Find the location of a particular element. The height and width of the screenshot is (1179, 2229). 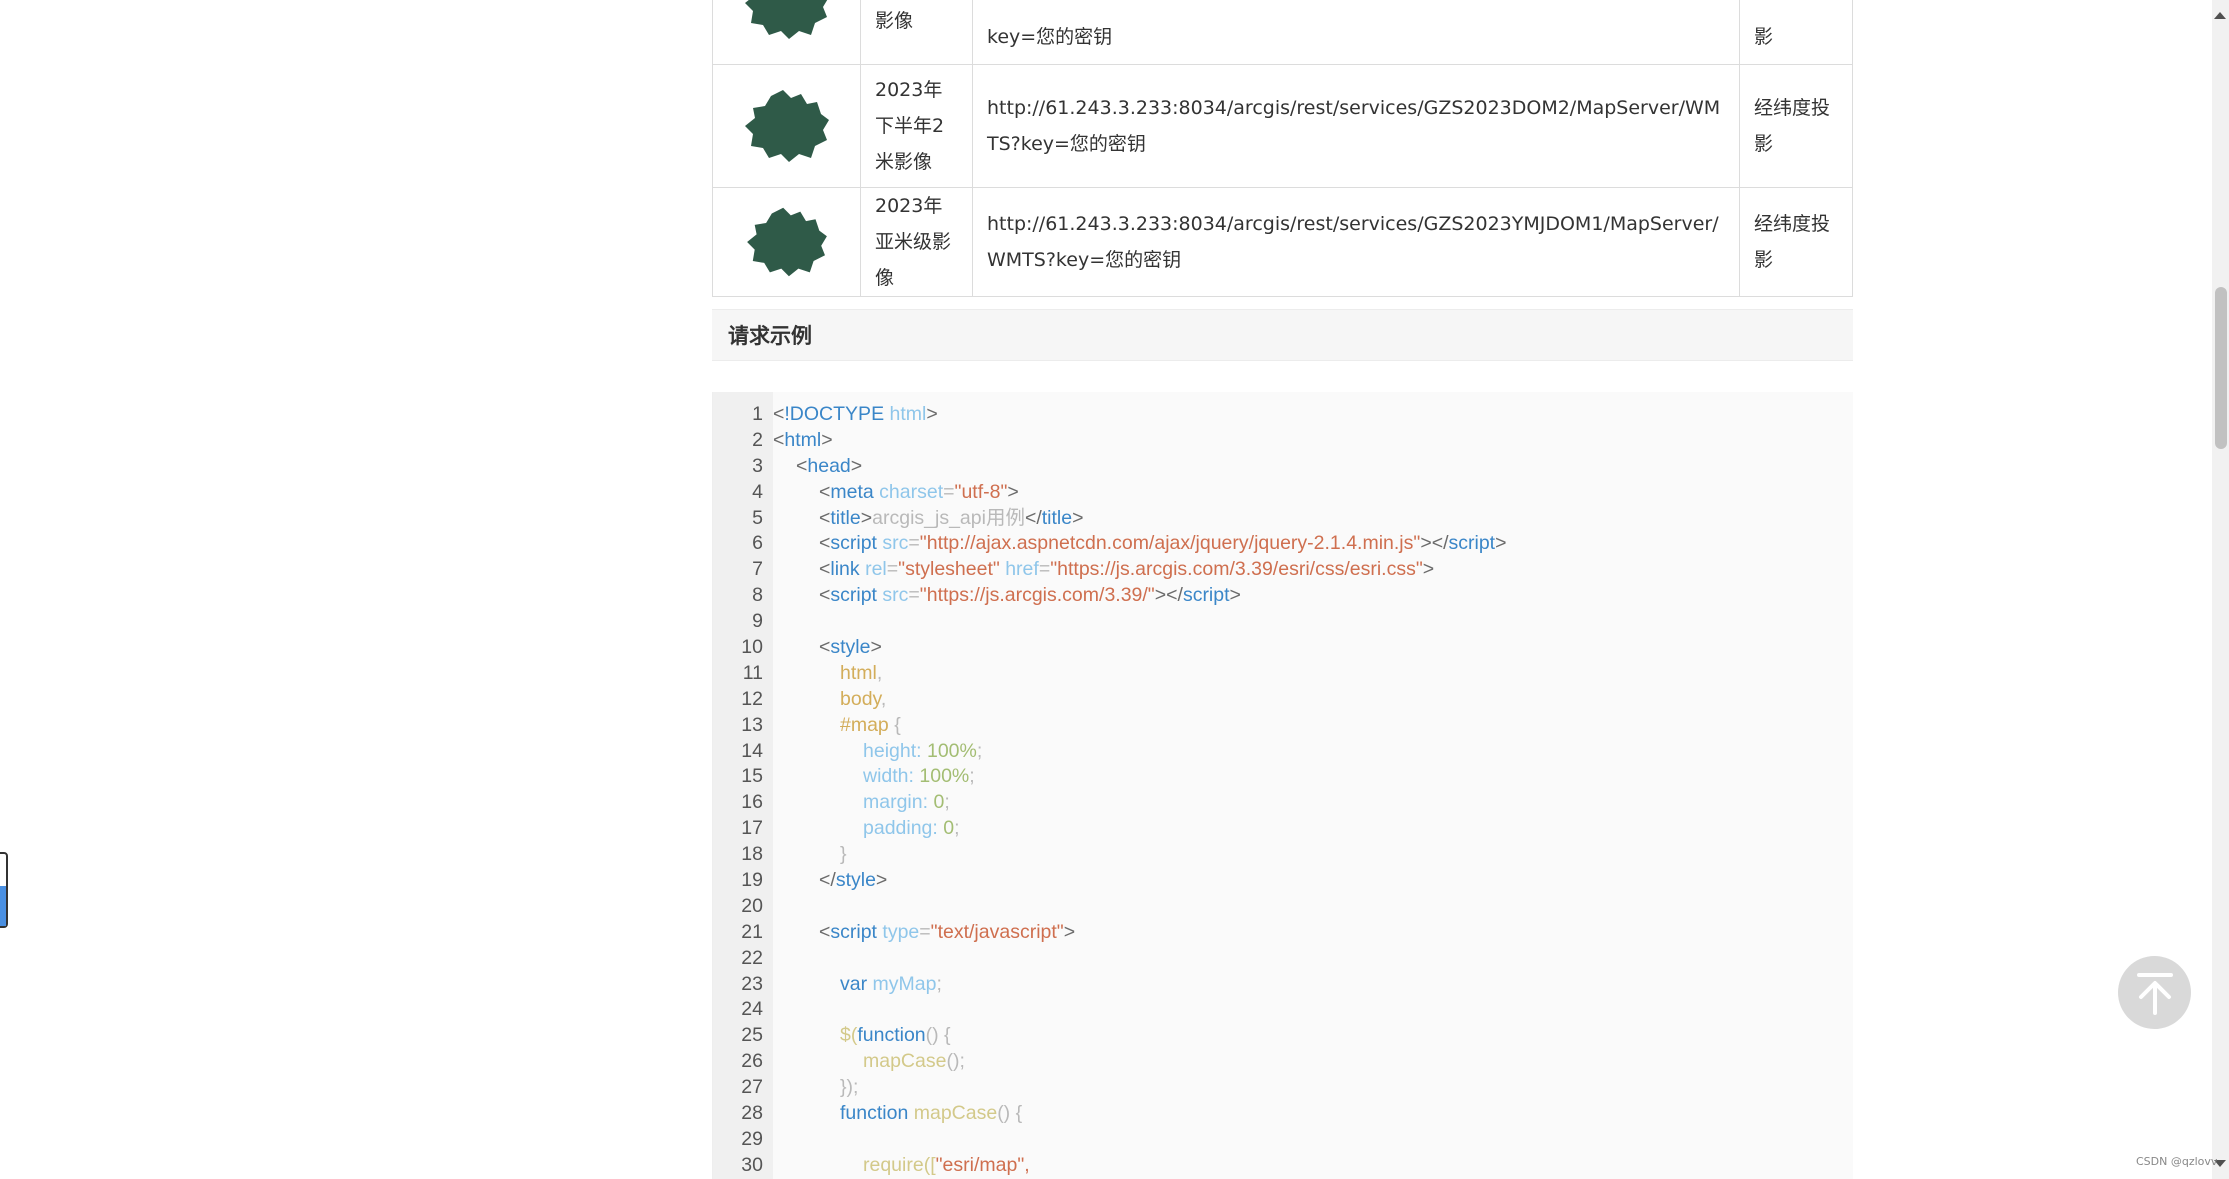

layer-projection: 影 is located at coordinates (1796, 32).